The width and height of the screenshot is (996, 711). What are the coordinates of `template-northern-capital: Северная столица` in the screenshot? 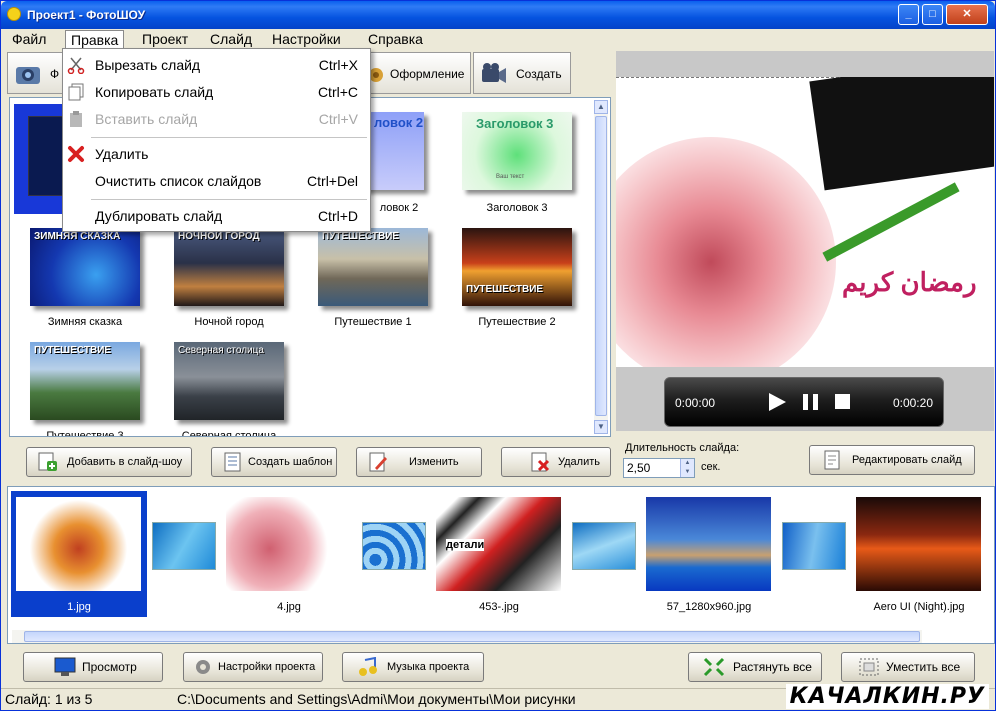 It's located at (229, 381).